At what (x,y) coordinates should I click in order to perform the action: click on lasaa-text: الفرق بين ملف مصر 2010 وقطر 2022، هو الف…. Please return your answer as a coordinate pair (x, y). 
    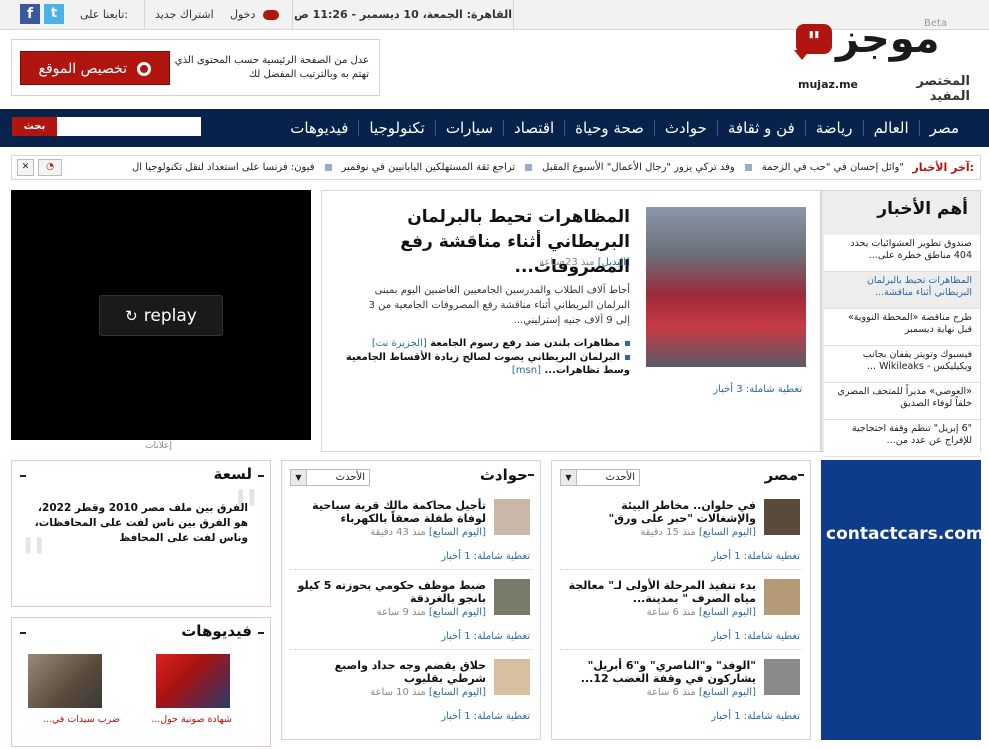
    Looking at the image, I should click on (138, 523).